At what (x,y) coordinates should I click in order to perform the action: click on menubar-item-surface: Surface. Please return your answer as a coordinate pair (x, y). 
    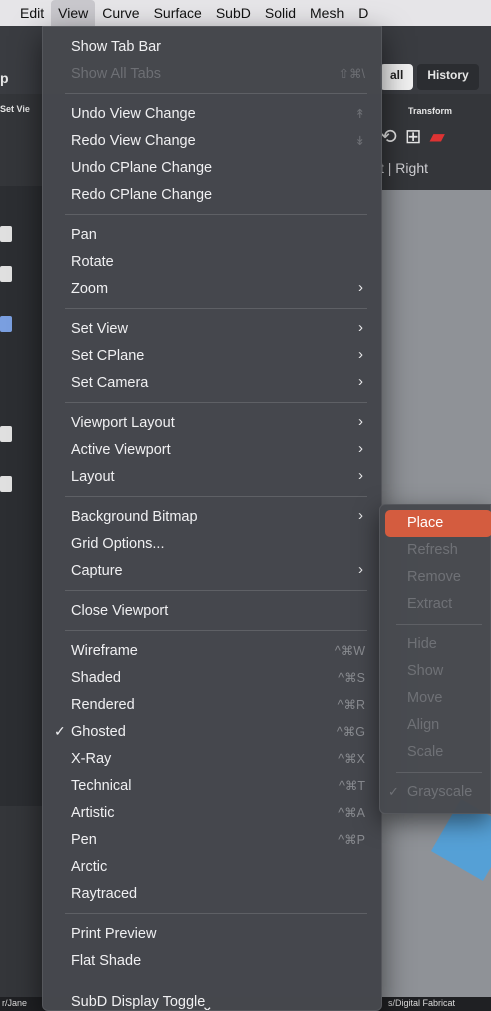
    Looking at the image, I should click on (178, 13).